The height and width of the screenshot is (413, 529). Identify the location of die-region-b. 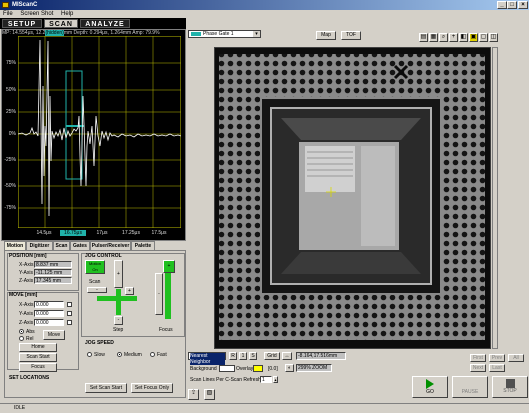
(378, 196).